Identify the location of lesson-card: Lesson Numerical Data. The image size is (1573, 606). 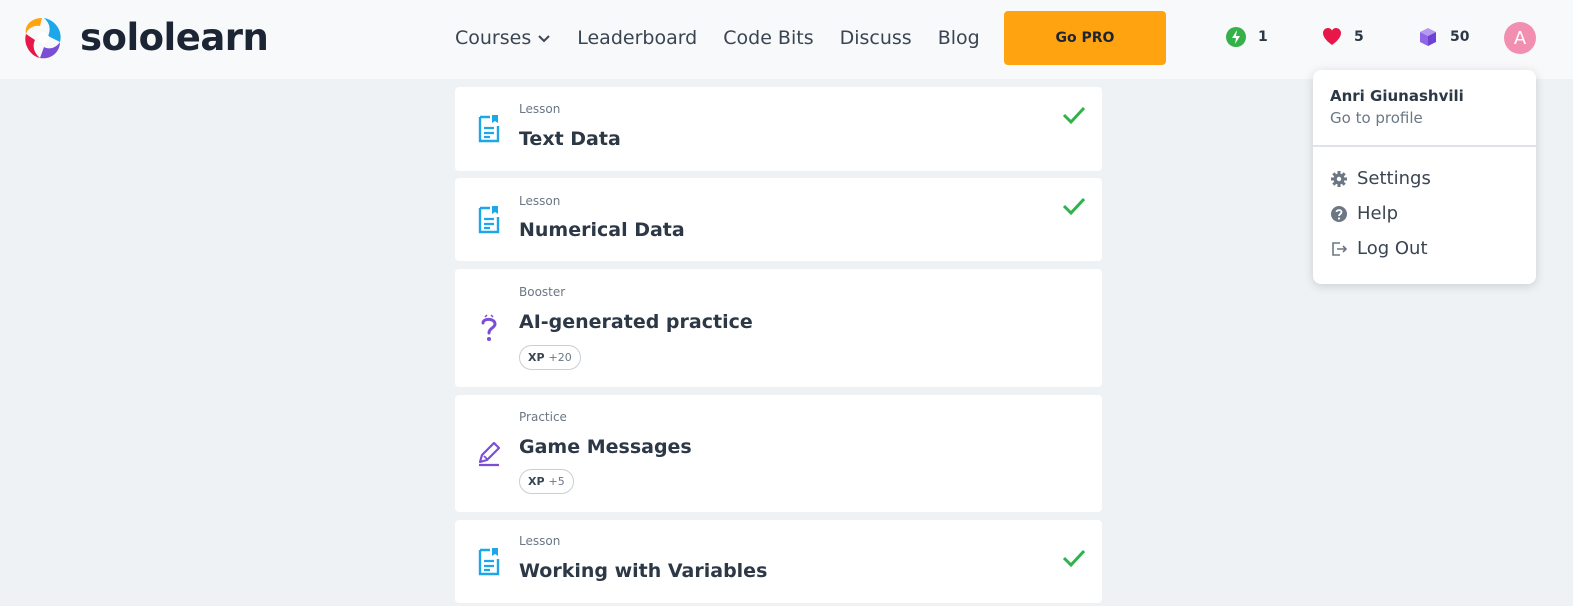
(778, 219).